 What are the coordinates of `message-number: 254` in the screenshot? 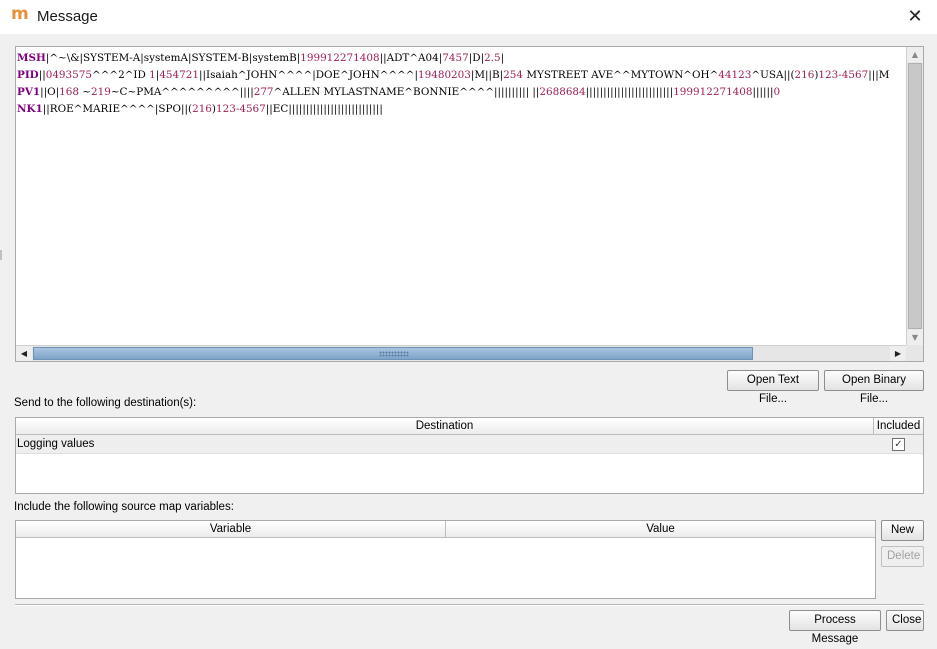 It's located at (513, 75).